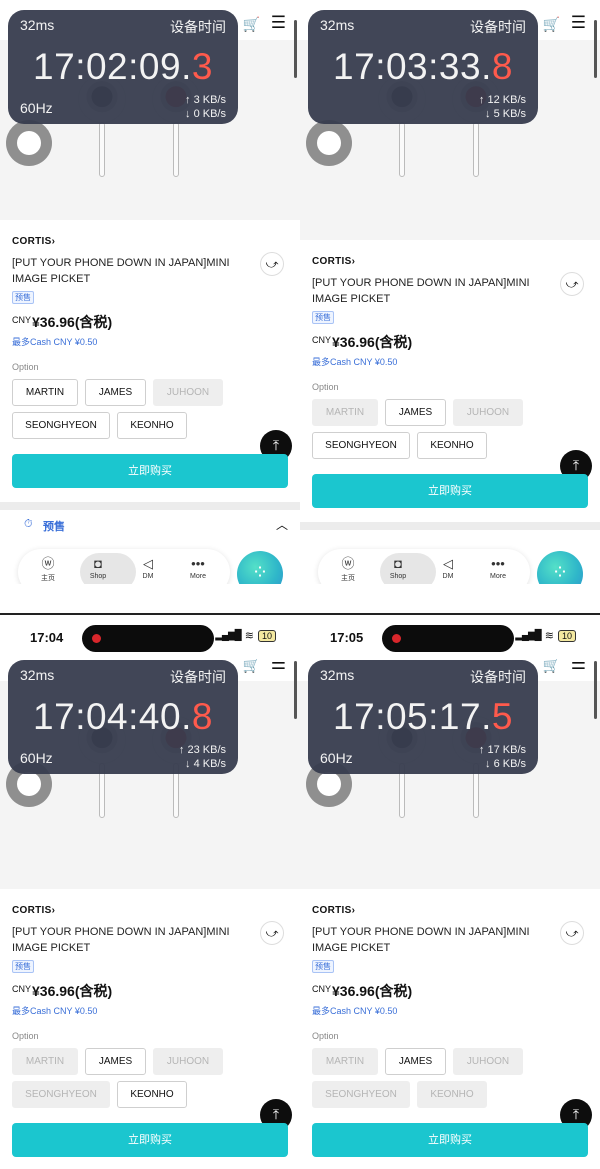 The height and width of the screenshot is (1169, 600). Describe the element at coordinates (266, 635) in the screenshot. I see `battery-icon: 10` at that location.